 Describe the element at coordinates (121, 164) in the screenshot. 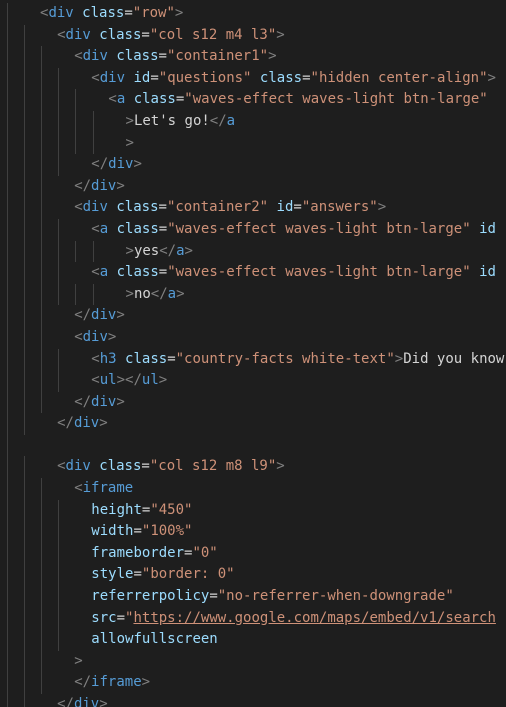

I see `code-token: div` at that location.